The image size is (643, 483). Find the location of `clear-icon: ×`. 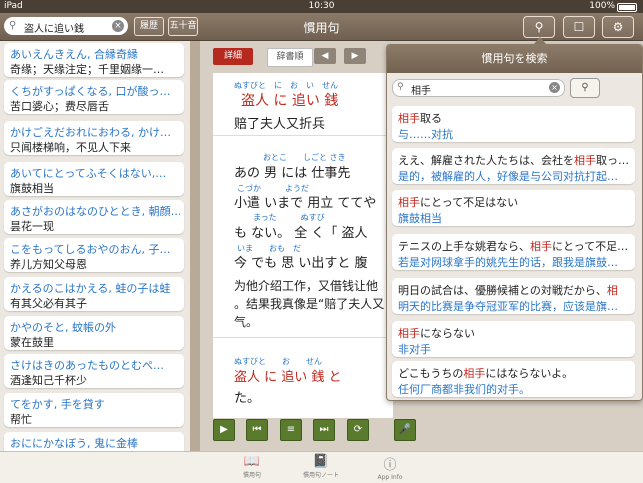

clear-icon: × is located at coordinates (554, 87).